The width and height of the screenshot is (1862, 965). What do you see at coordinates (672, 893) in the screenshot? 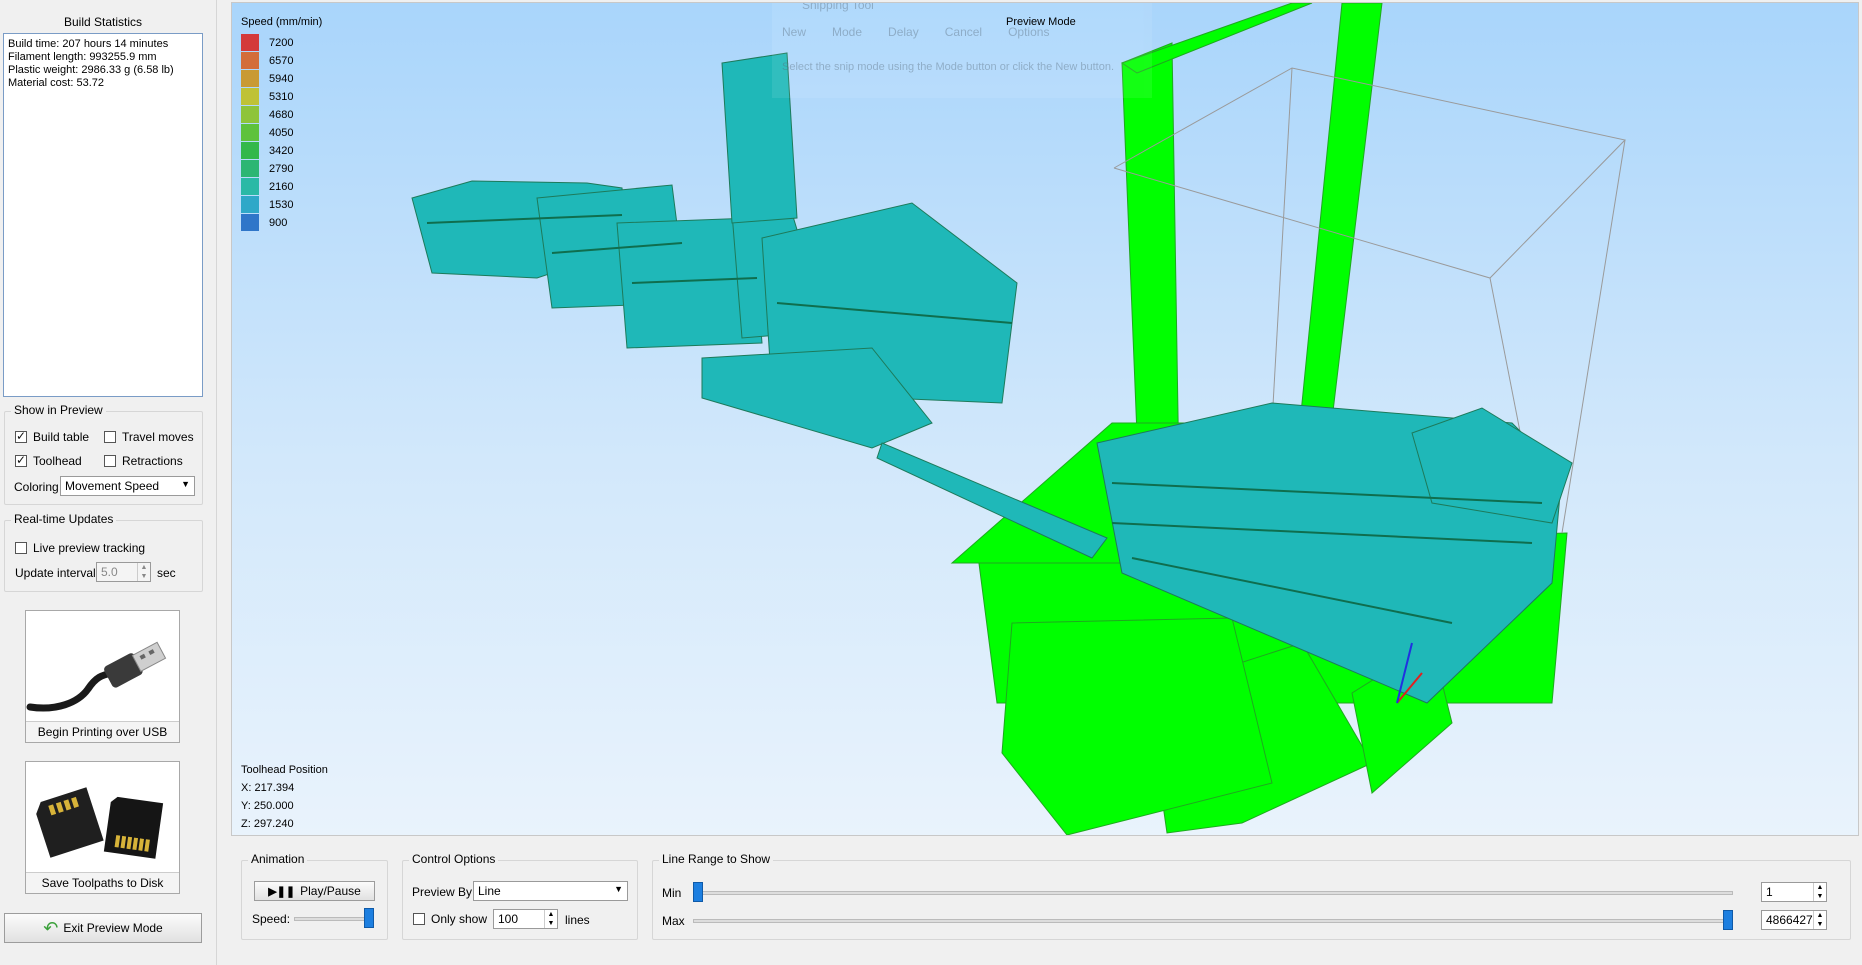
I see `min-label: Min` at bounding box center [672, 893].